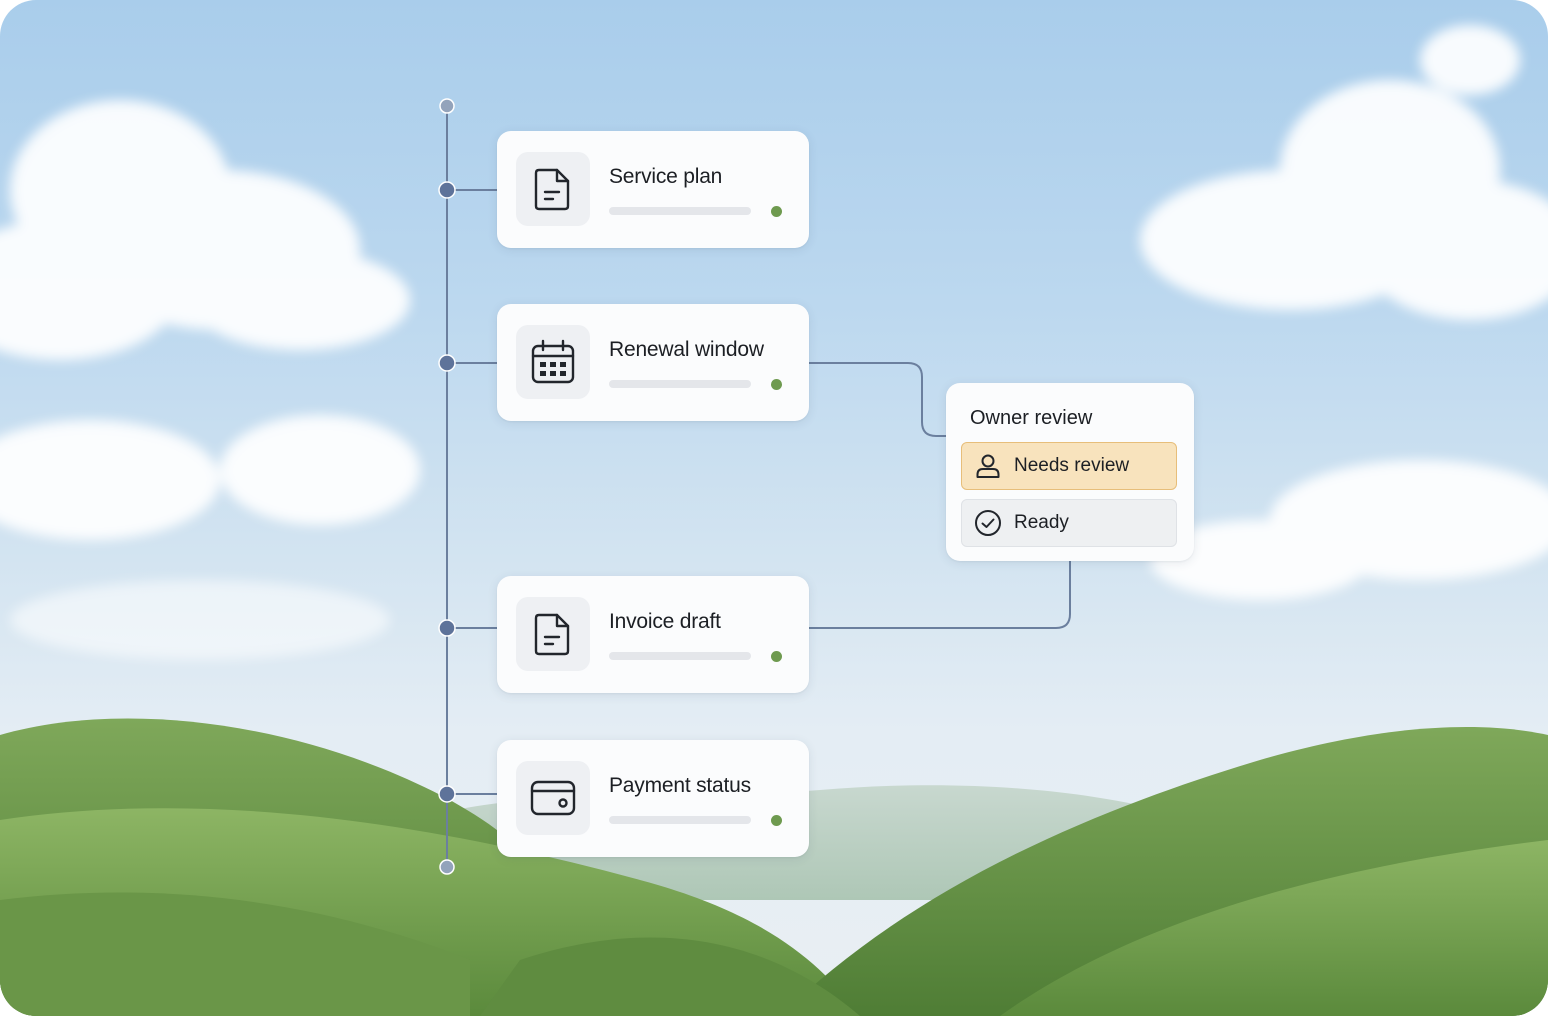 This screenshot has height=1016, width=1548. What do you see at coordinates (666, 176) in the screenshot?
I see `step-title: Service plan` at bounding box center [666, 176].